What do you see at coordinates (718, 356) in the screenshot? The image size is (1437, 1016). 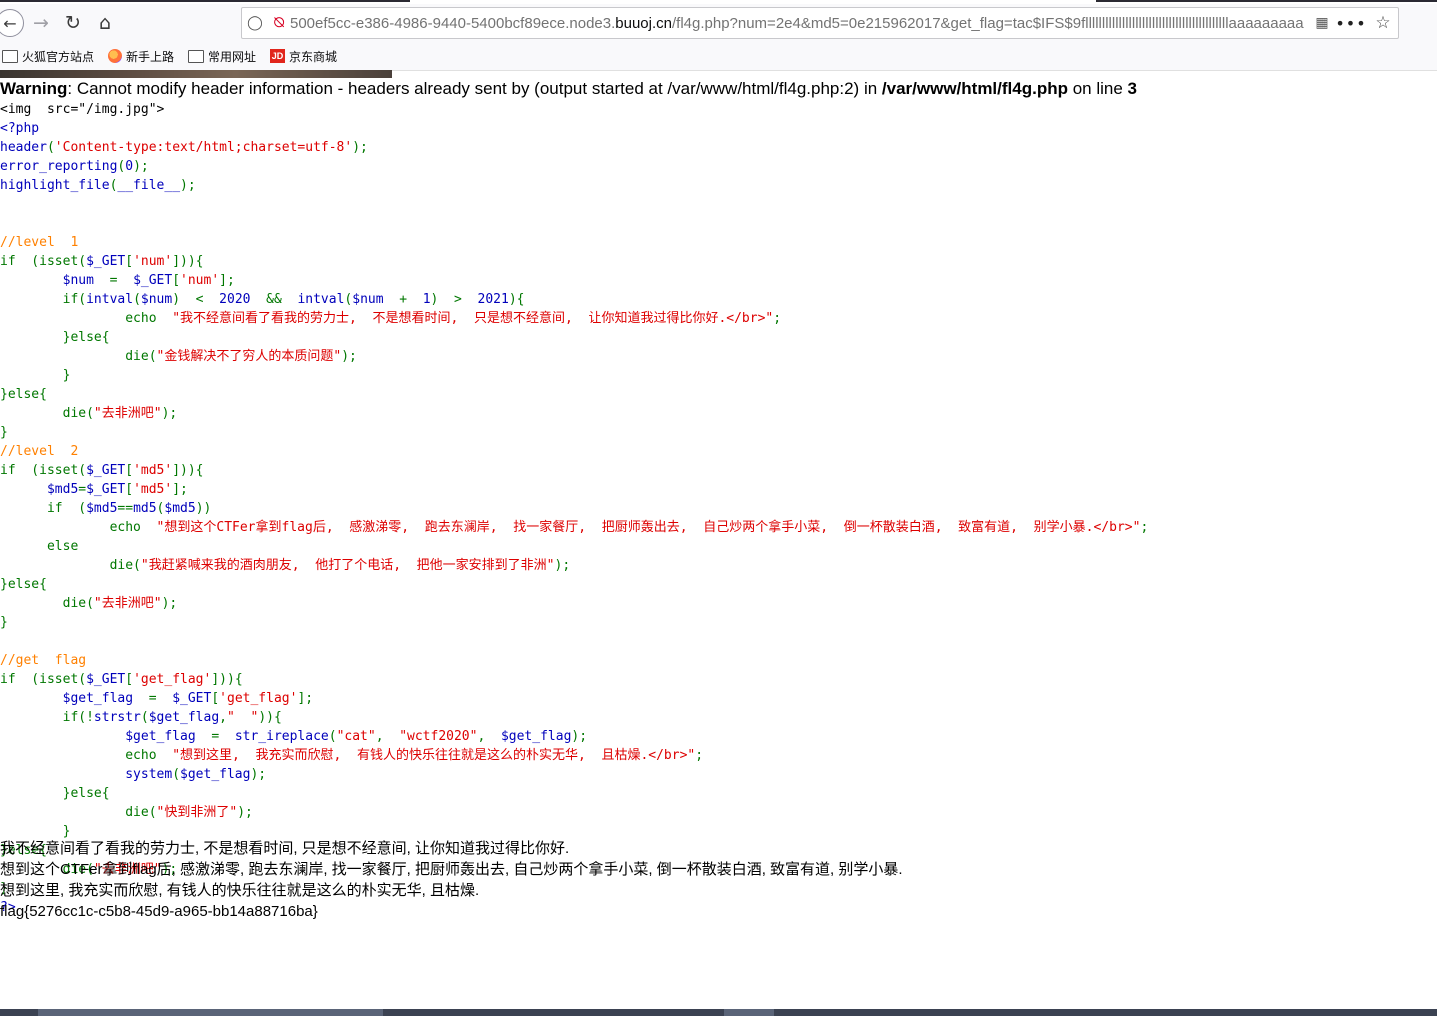 I see `code-line: die("金钱解决不了穷人的本质问题");` at bounding box center [718, 356].